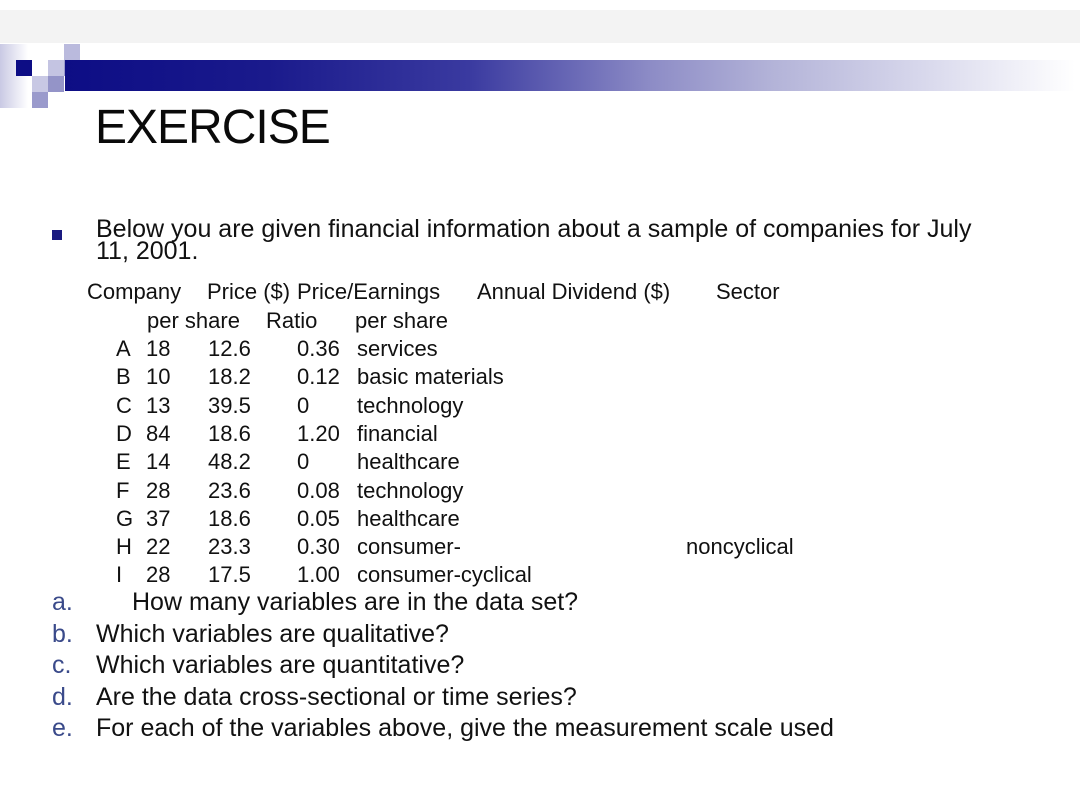 This screenshot has height=785, width=1080. Describe the element at coordinates (540, 519) in the screenshot. I see `table-row: G 37 18.6 0.05 healthcare` at that location.